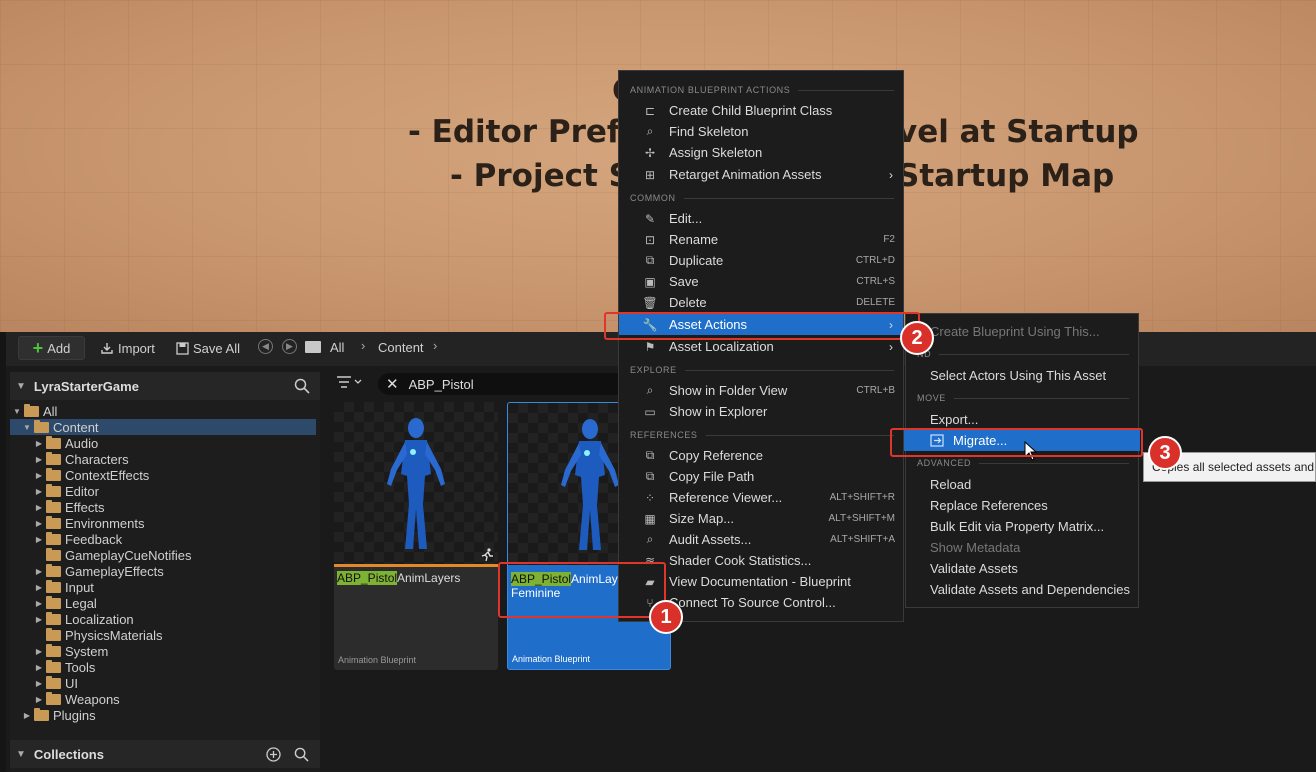 Image resolution: width=1316 pixels, height=772 pixels. I want to click on menu-item-retarget-animation: ⊞ Retarget Animation Assets ›, so click(761, 174).